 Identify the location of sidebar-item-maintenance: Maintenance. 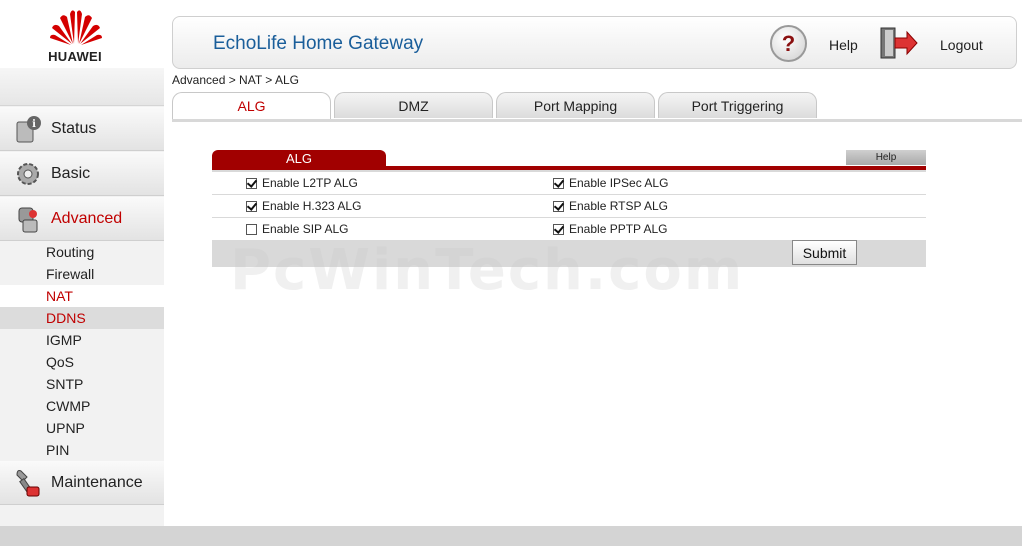
(82, 483).